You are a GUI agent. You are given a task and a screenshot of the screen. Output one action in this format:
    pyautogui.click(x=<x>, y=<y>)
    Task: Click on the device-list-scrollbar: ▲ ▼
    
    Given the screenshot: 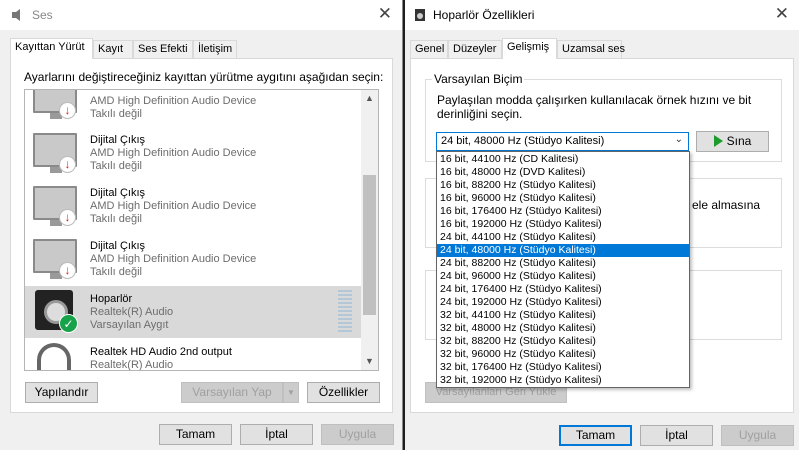 What is the action you would take?
    pyautogui.click(x=369, y=230)
    